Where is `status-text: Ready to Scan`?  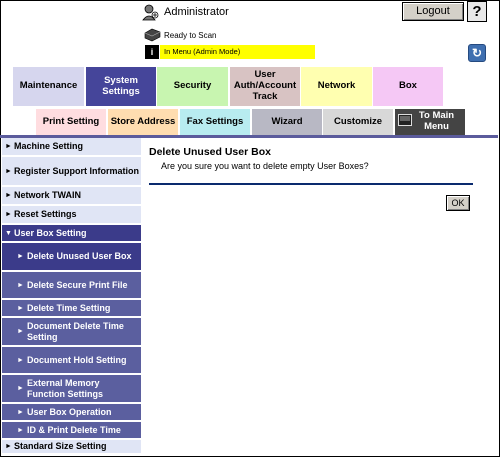 status-text: Ready to Scan is located at coordinates (190, 35).